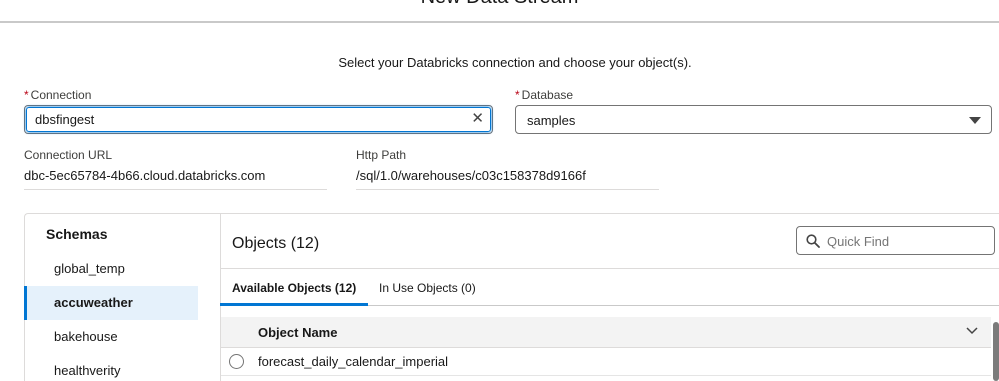 This screenshot has width=999, height=381. What do you see at coordinates (294, 304) in the screenshot?
I see `active-tab-indicator` at bounding box center [294, 304].